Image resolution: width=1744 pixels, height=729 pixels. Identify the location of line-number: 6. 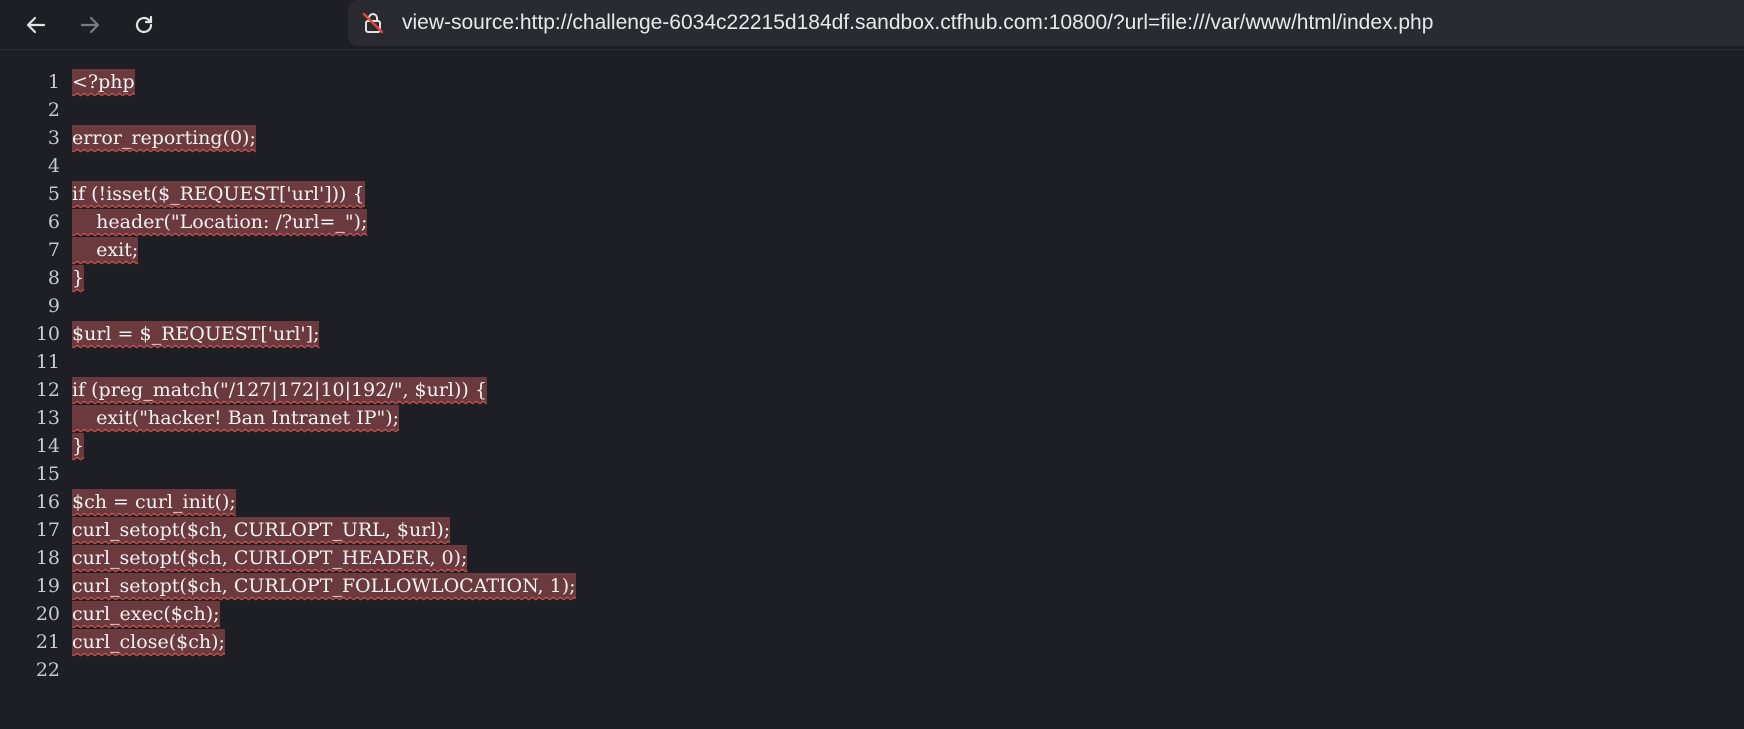
(53, 222).